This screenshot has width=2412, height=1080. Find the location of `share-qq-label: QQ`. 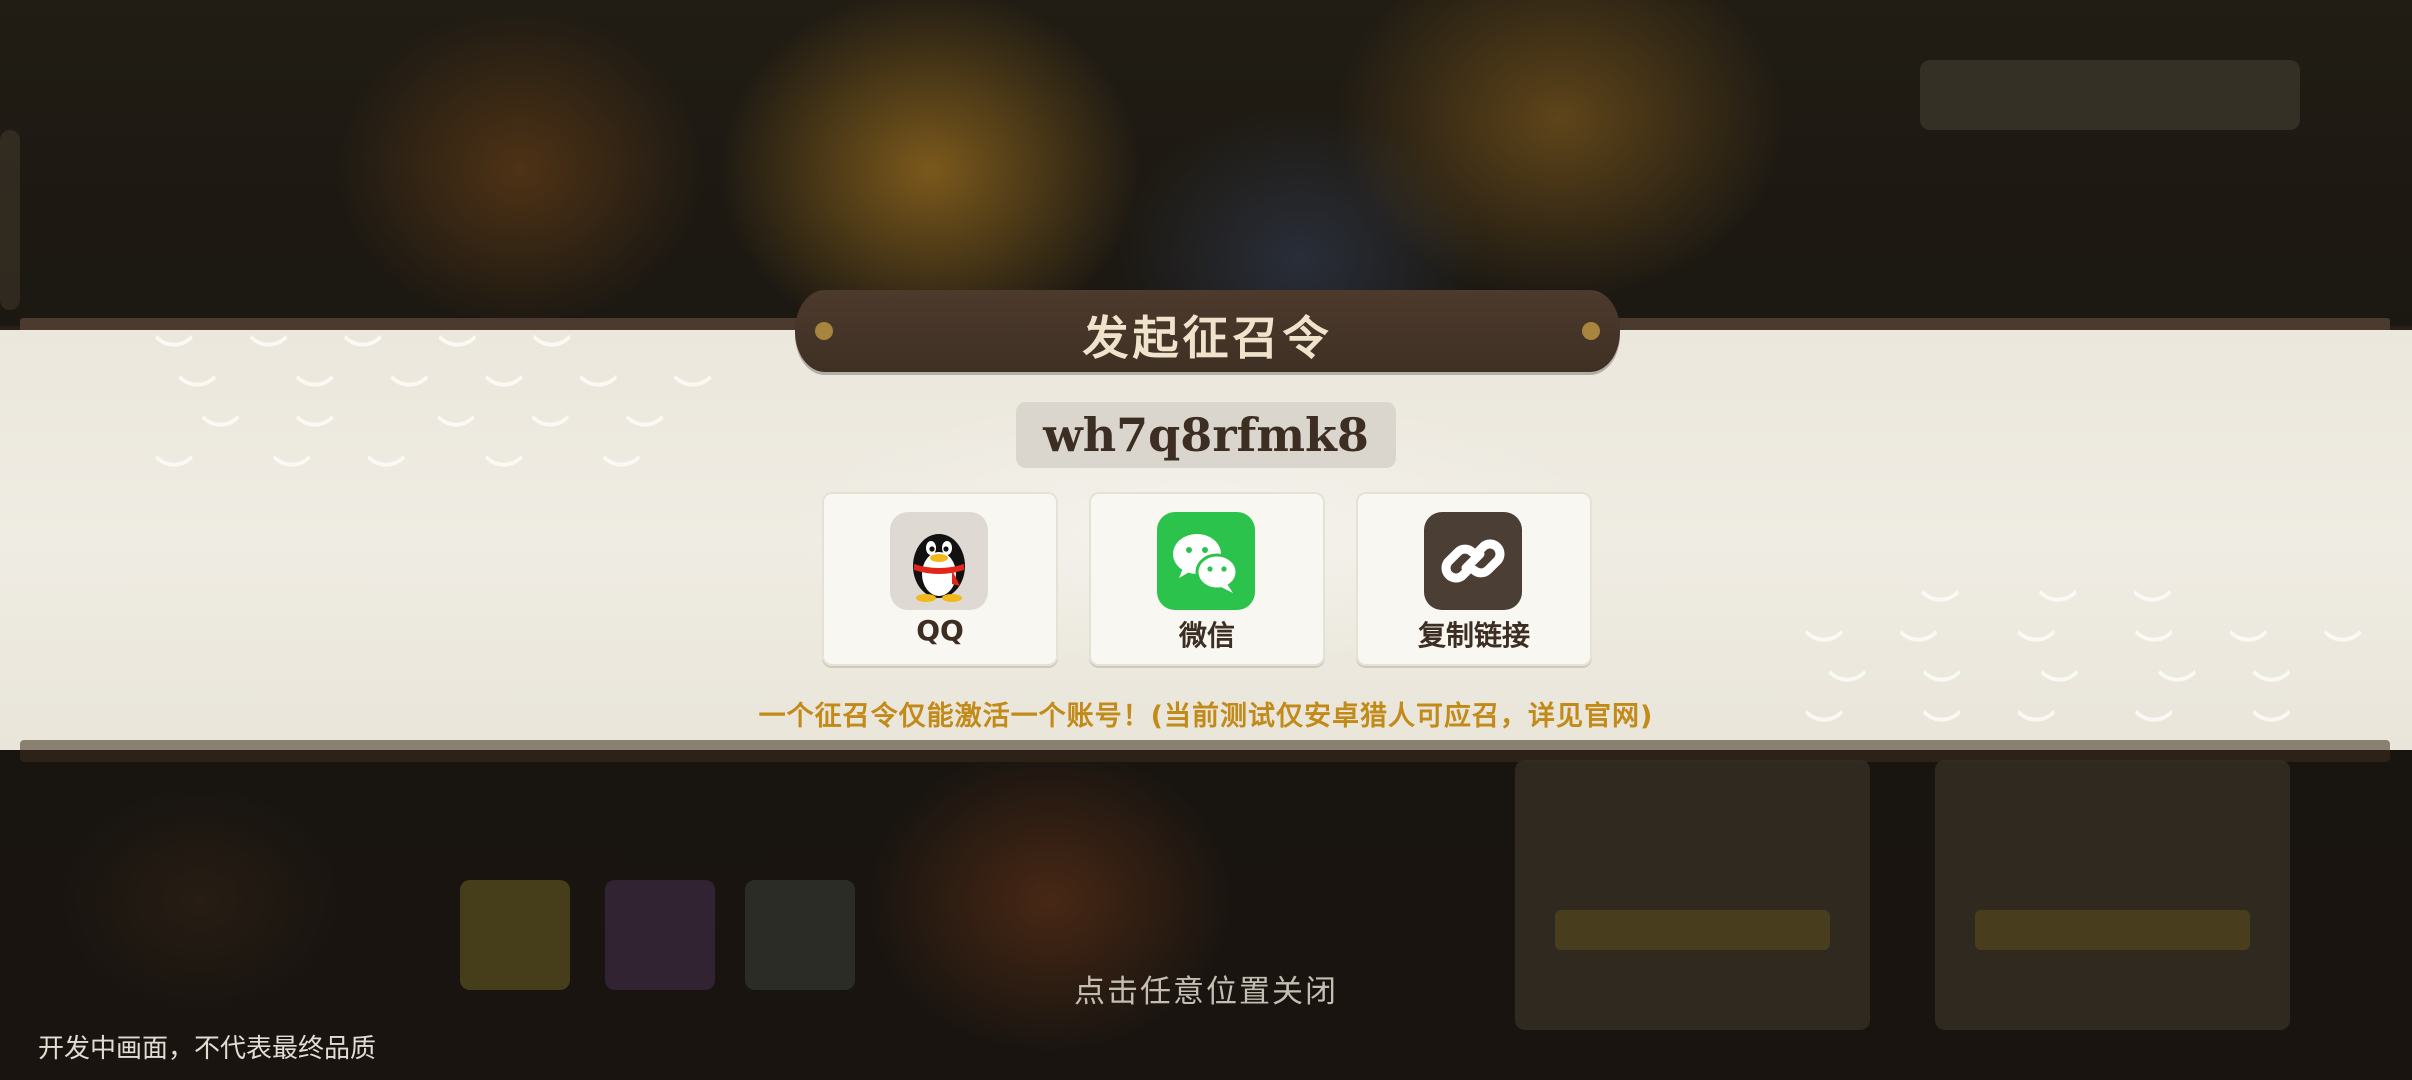

share-qq-label: QQ is located at coordinates (940, 630).